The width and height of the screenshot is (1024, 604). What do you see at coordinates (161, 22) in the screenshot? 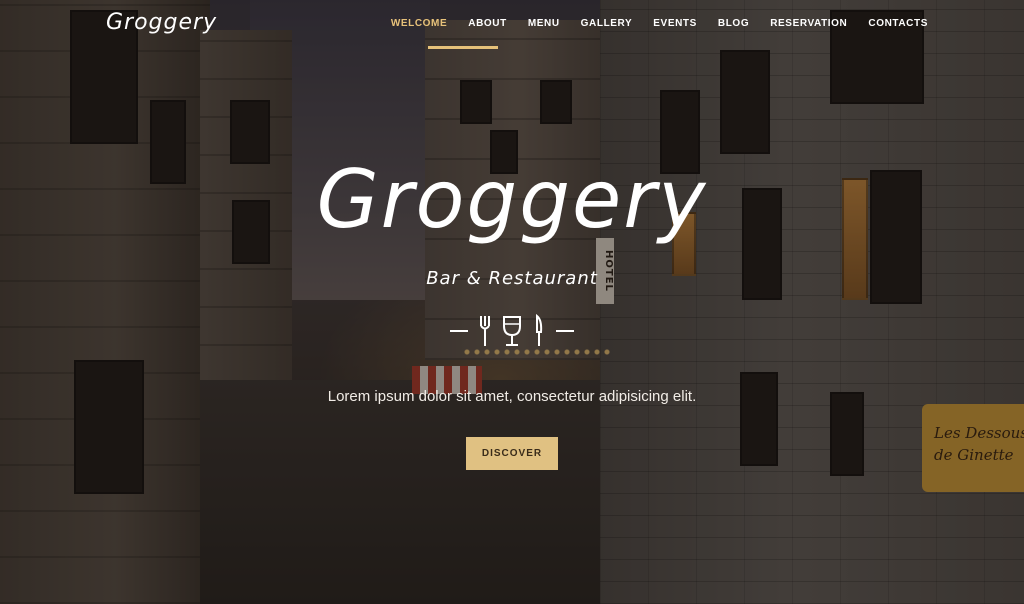
I see `site-logo: Groggery` at bounding box center [161, 22].